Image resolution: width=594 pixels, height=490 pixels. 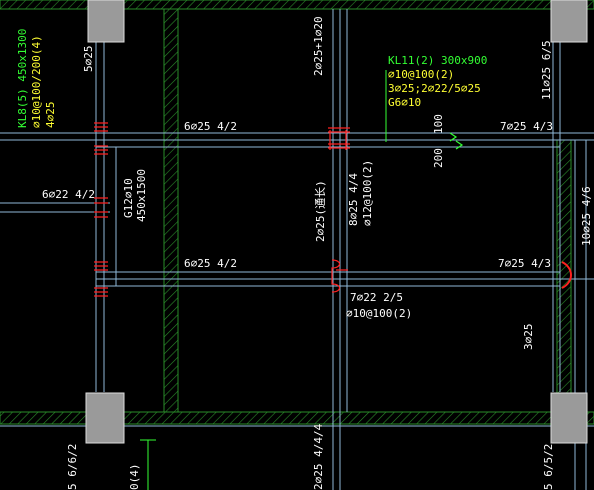 What do you see at coordinates (379, 313) in the screenshot?
I see `label-below-stirrup: ⌀10@100(2)` at bounding box center [379, 313].